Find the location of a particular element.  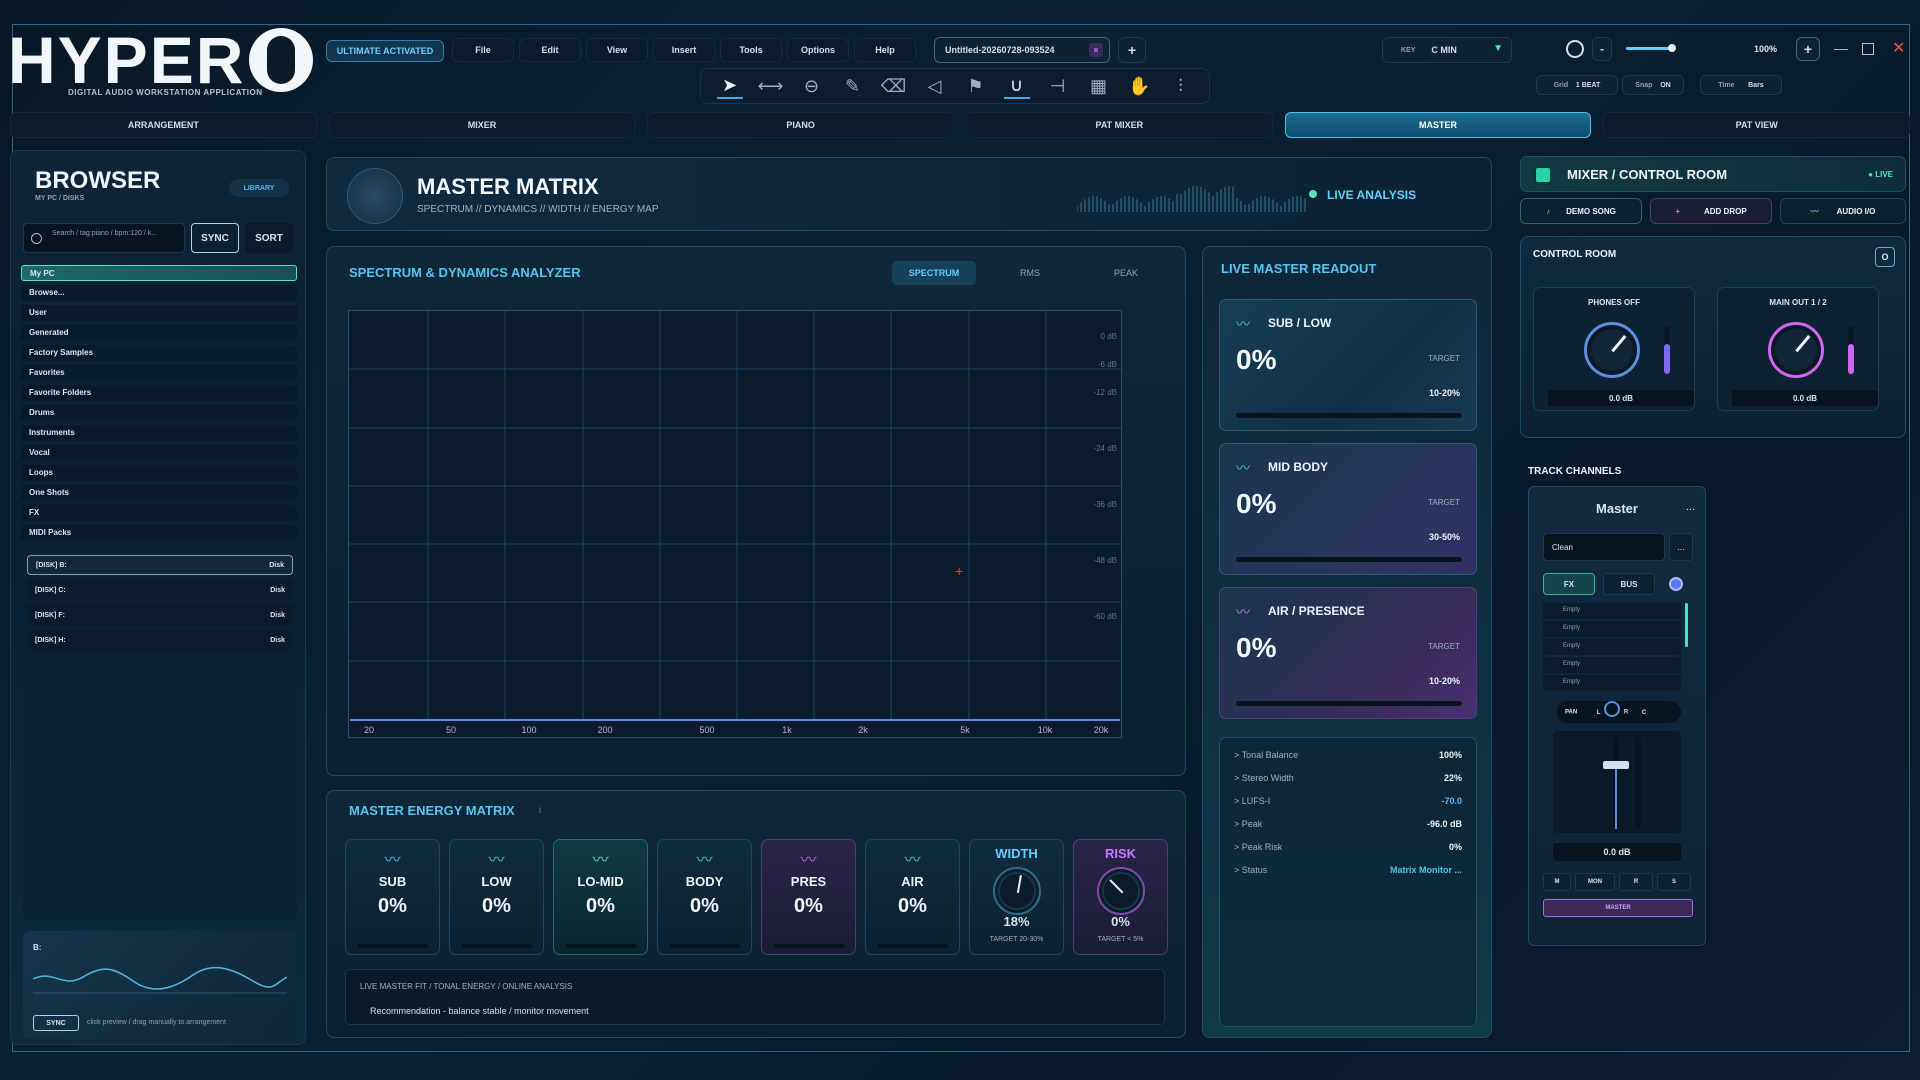

browser-sort-button: SORT is located at coordinates (269, 238).